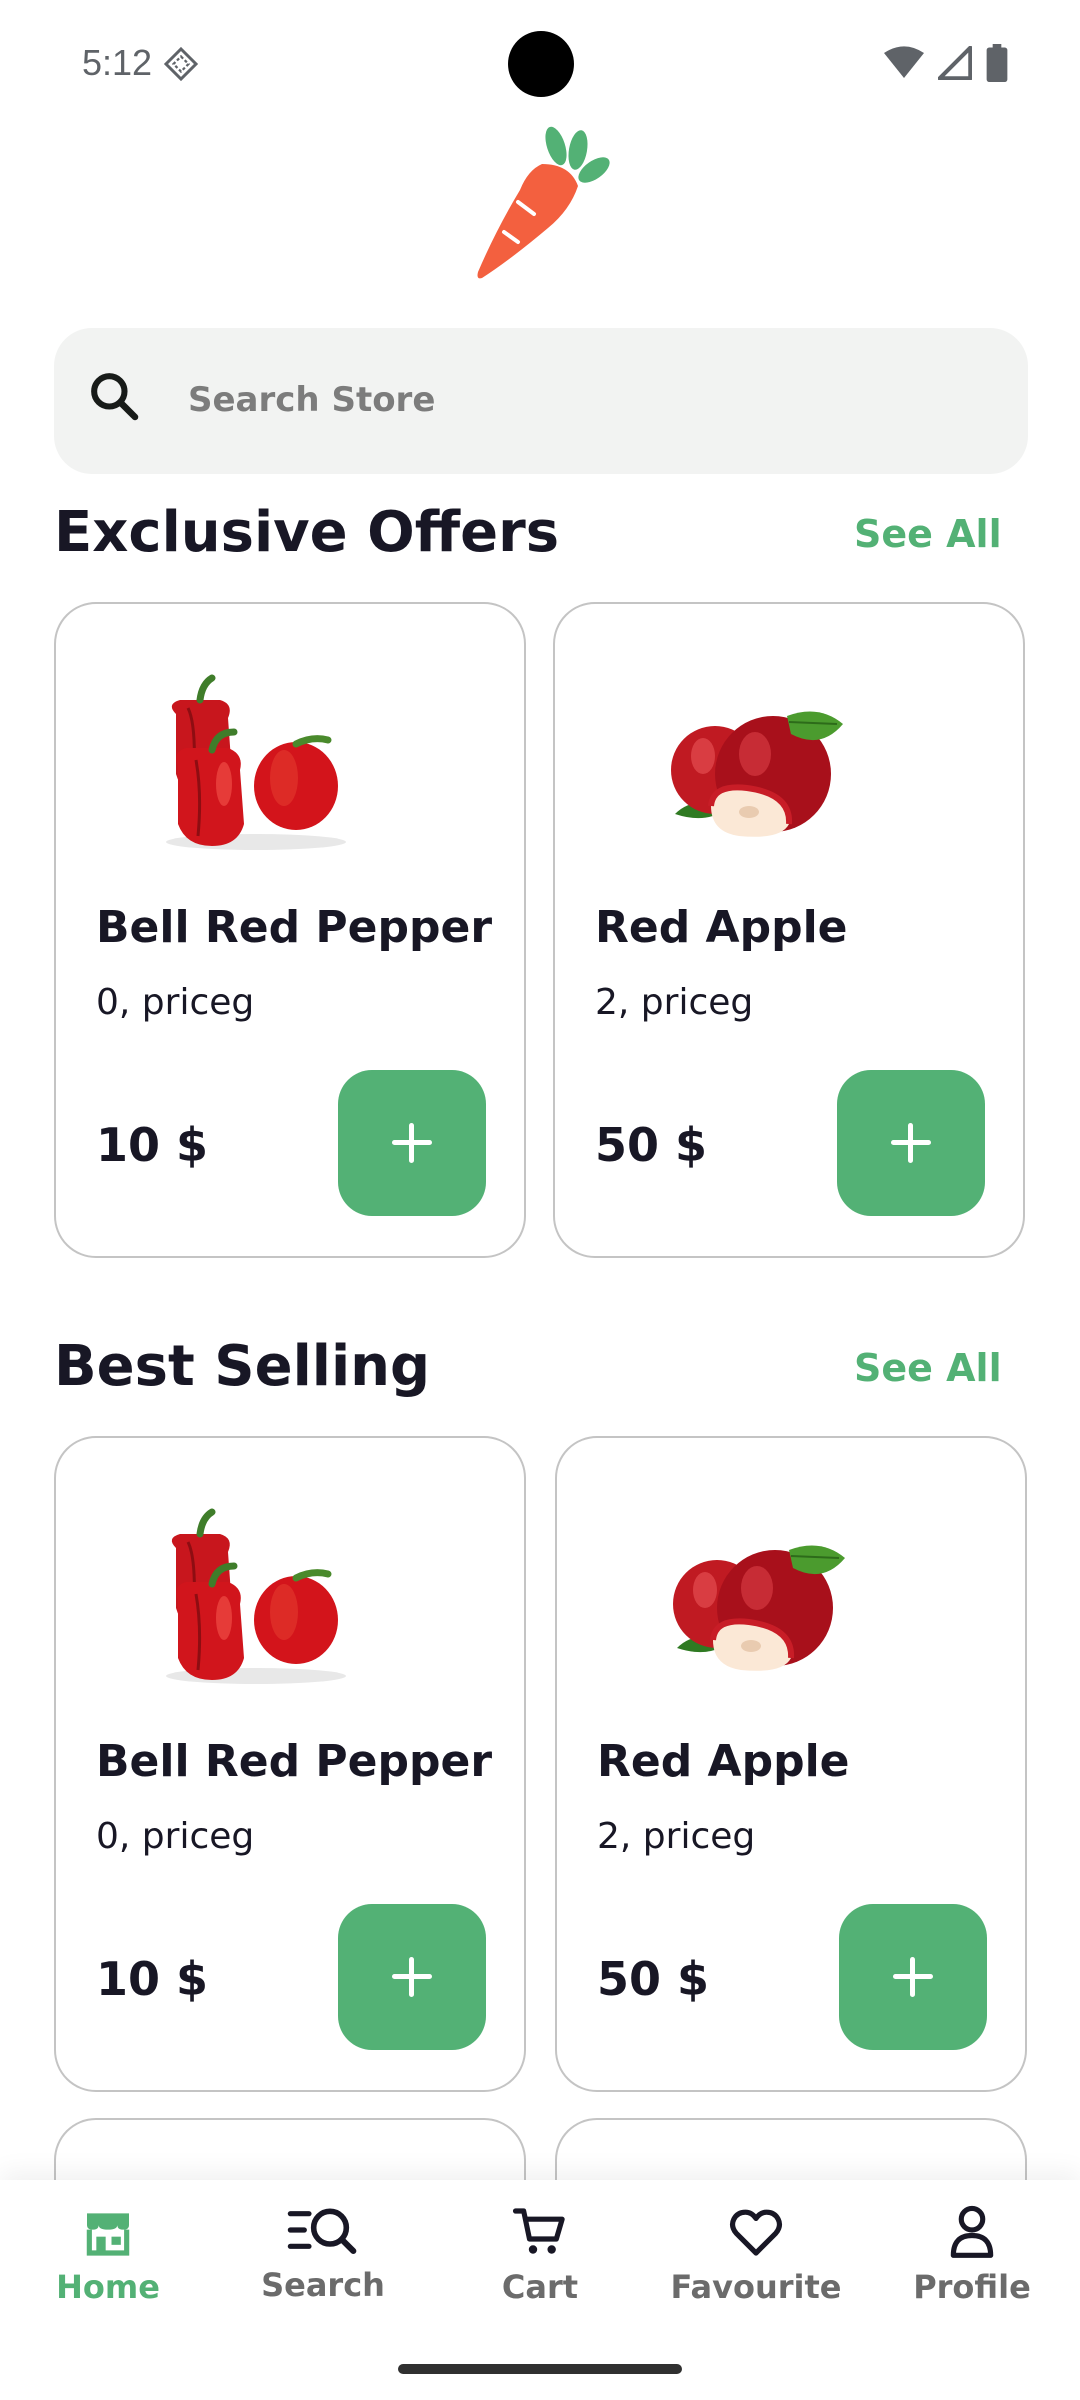 This screenshot has width=1080, height=2400. Describe the element at coordinates (756, 2232) in the screenshot. I see `heart-icon` at that location.